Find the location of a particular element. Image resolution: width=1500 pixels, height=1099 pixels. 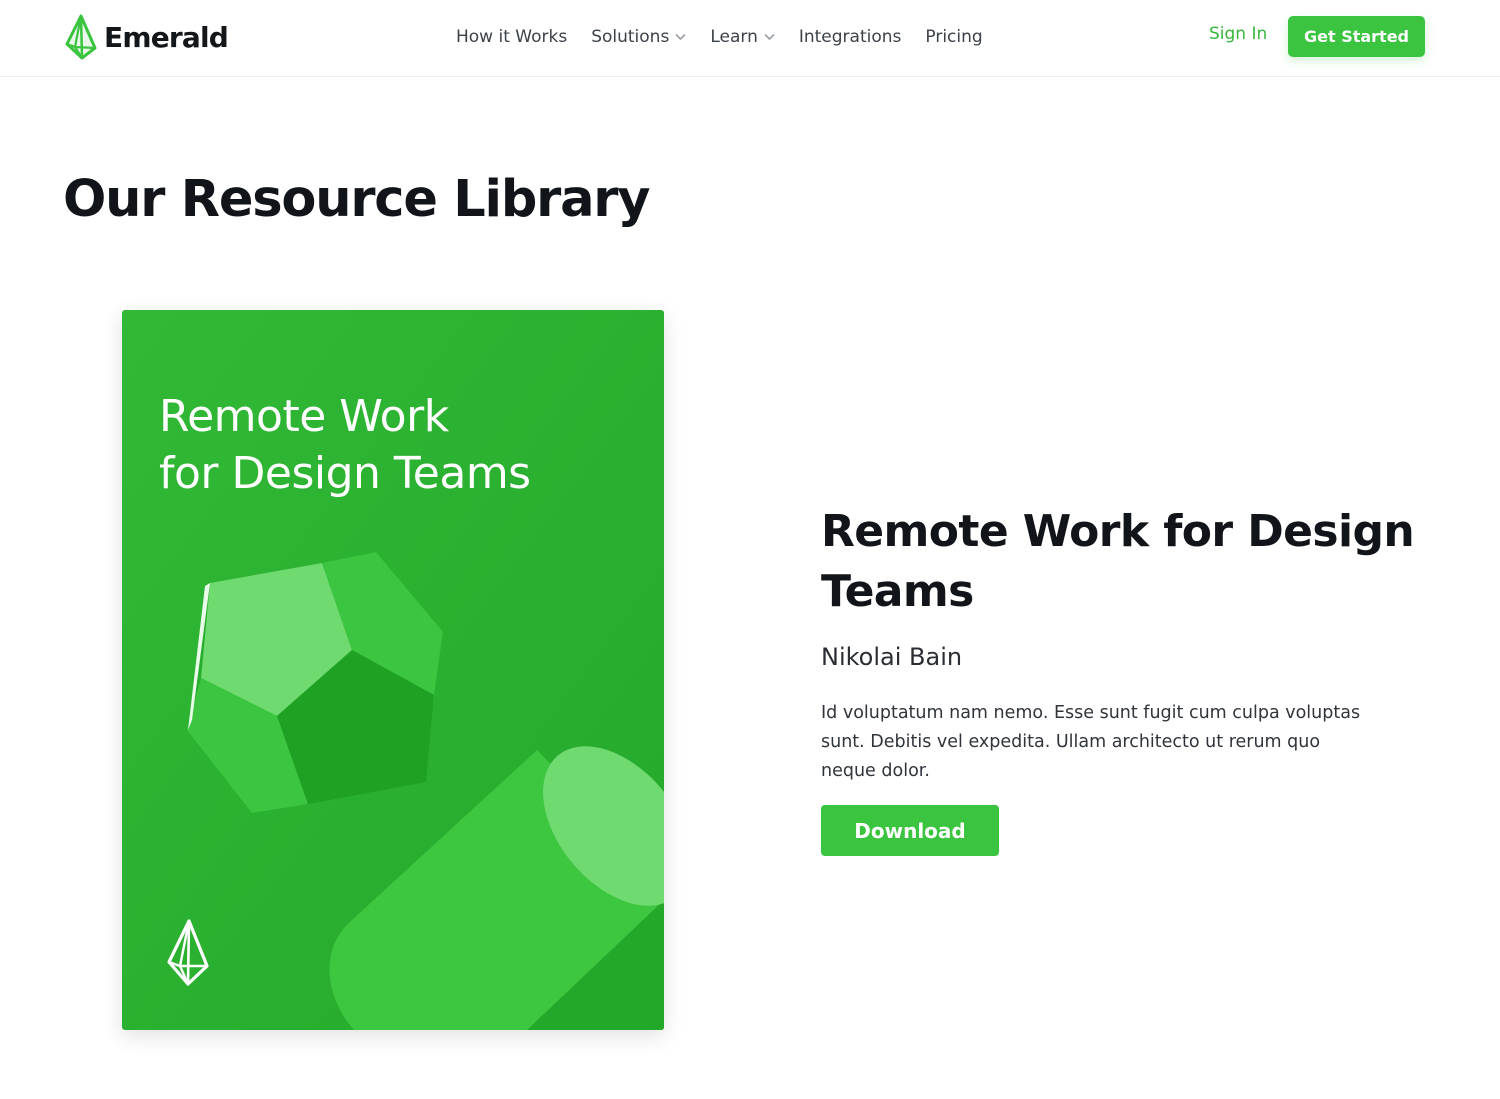

nav-link-label: How it Works is located at coordinates (512, 37).